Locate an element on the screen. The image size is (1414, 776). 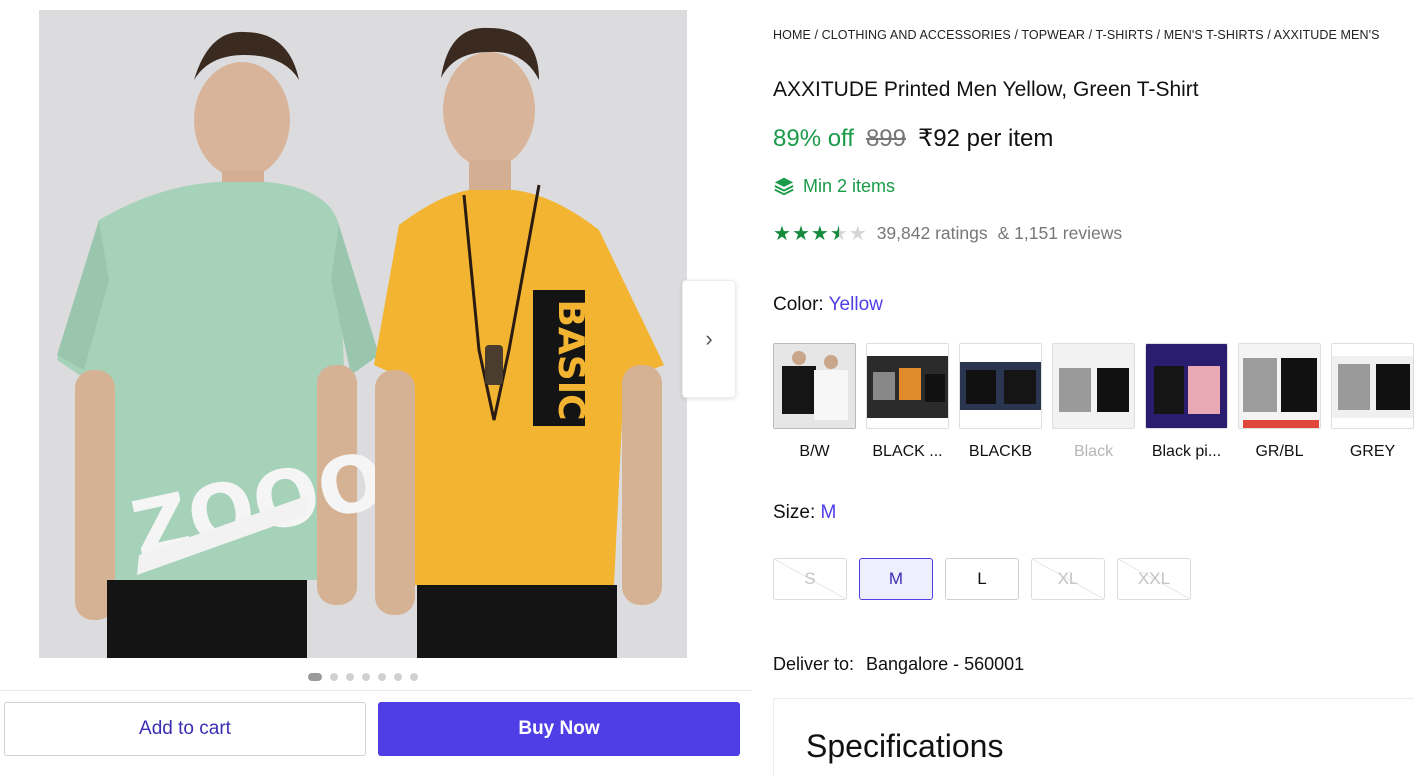
delivery-info: Deliver to: Bangalore - 560001 is located at coordinates (898, 664).